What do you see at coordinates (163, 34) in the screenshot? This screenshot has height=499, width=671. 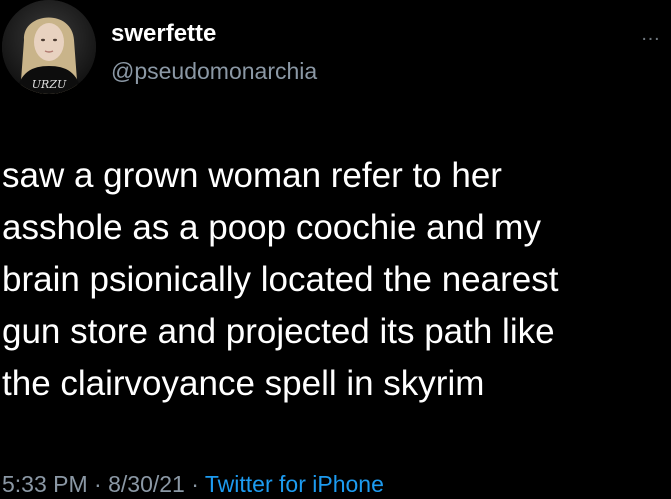 I see `display-name: swerfette` at bounding box center [163, 34].